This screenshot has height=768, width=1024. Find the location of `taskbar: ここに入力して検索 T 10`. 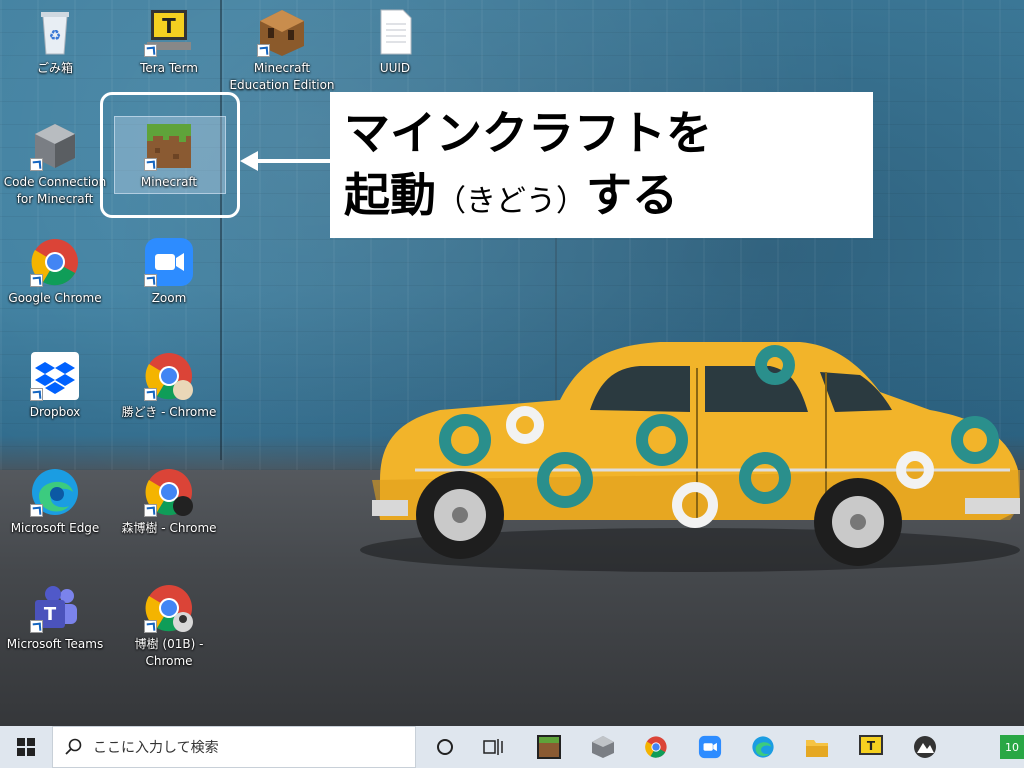

taskbar: ここに入力して検索 T 10 is located at coordinates (512, 747).